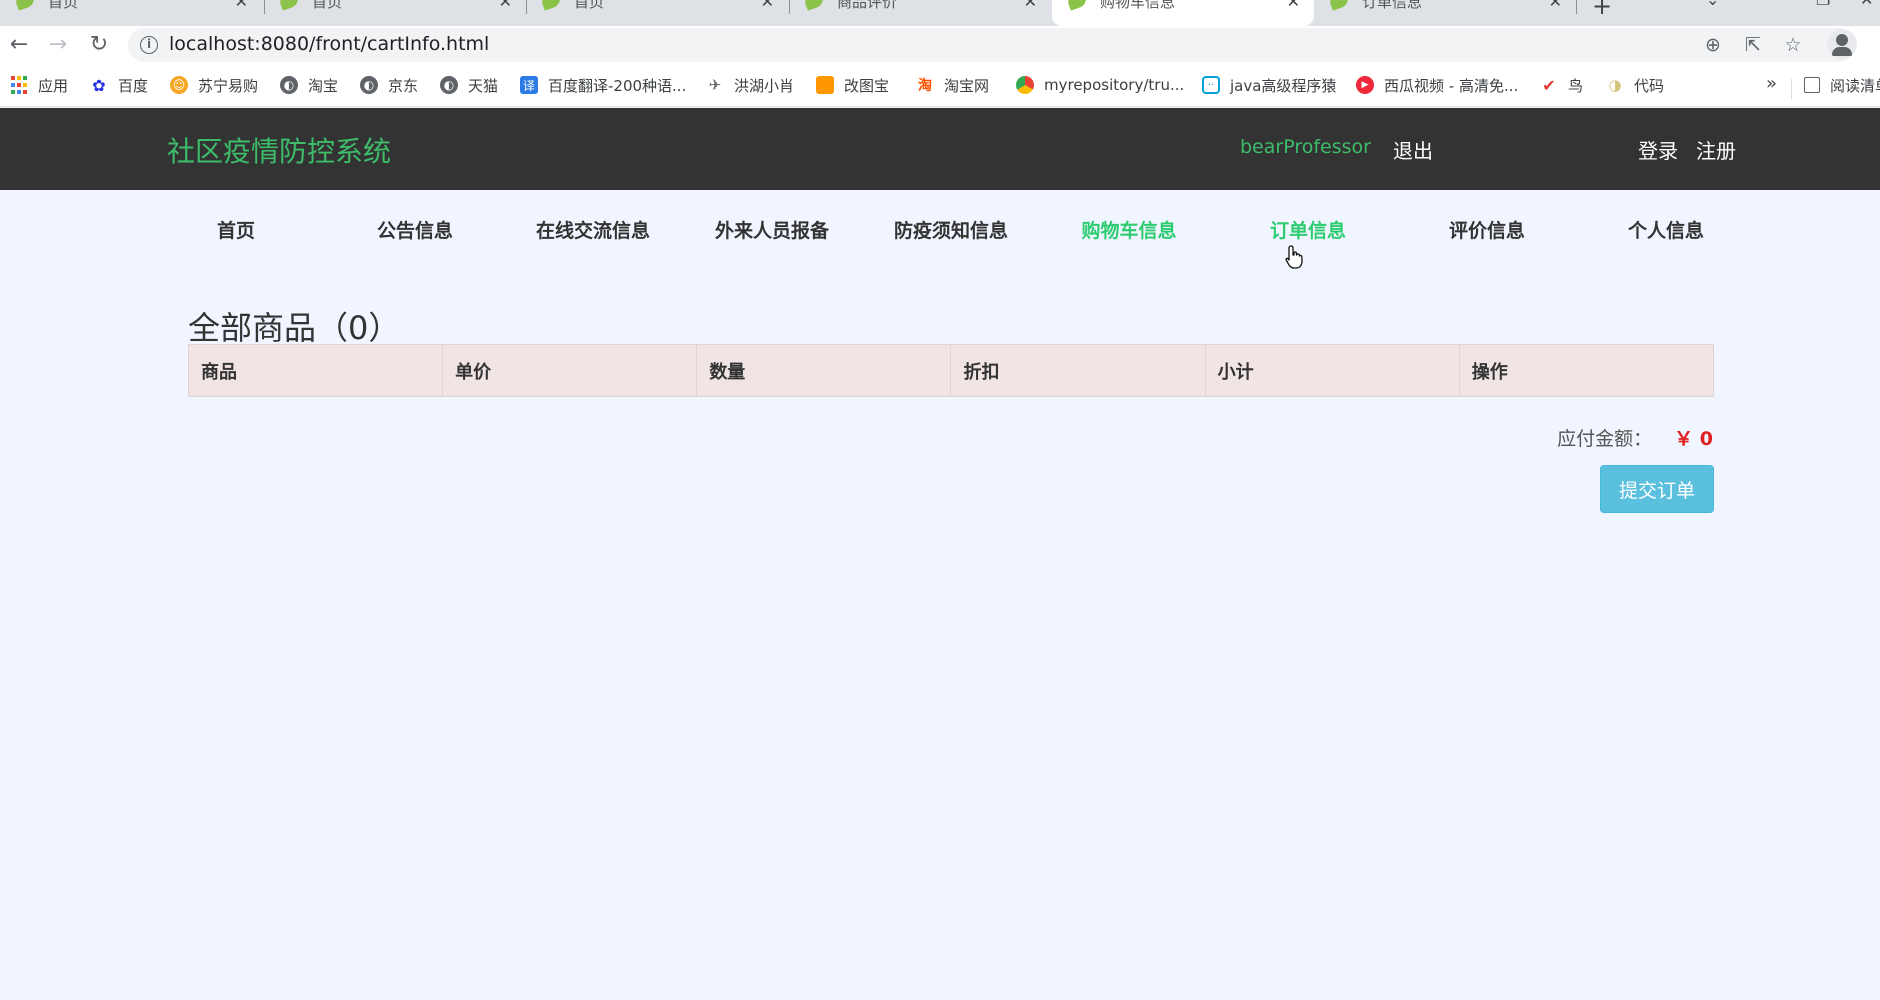 Image resolution: width=1880 pixels, height=1000 pixels. What do you see at coordinates (764, 85) in the screenshot?
I see `bookmark-label: 洪湖小肖` at bounding box center [764, 85].